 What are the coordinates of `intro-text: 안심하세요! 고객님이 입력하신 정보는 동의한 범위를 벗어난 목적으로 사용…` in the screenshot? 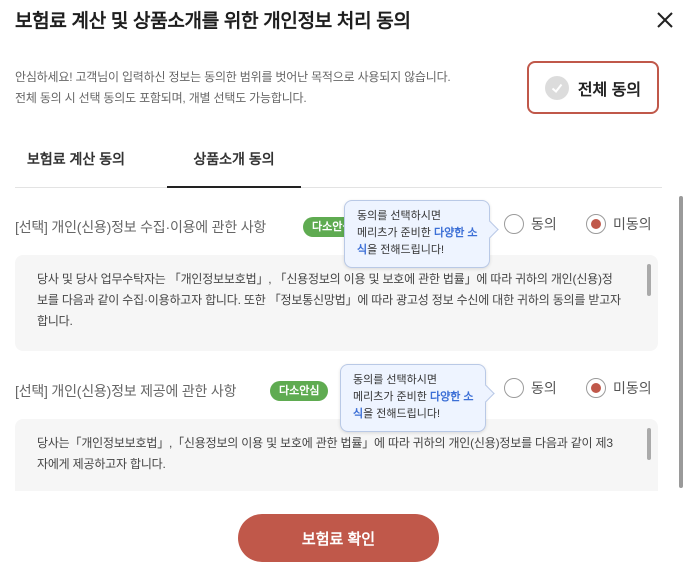 It's located at (265, 88).